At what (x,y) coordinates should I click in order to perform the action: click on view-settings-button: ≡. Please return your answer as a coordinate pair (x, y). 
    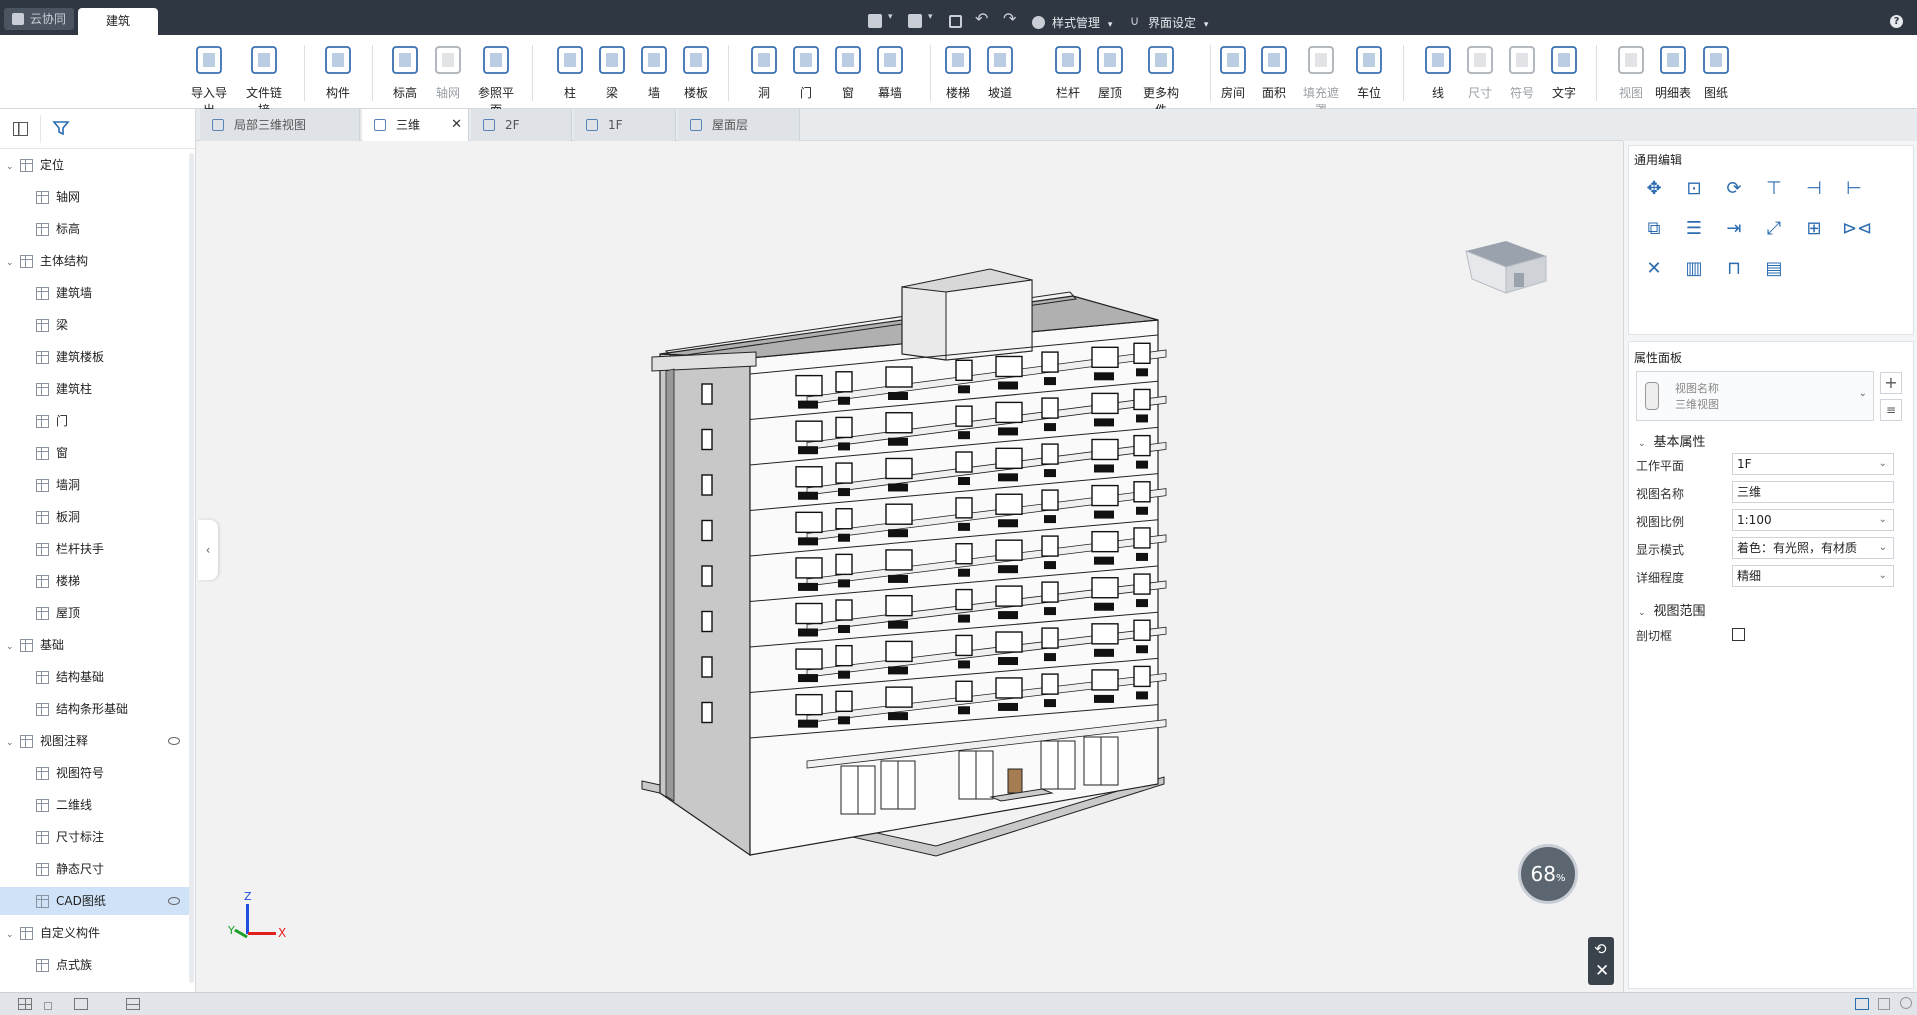
    Looking at the image, I should click on (1891, 410).